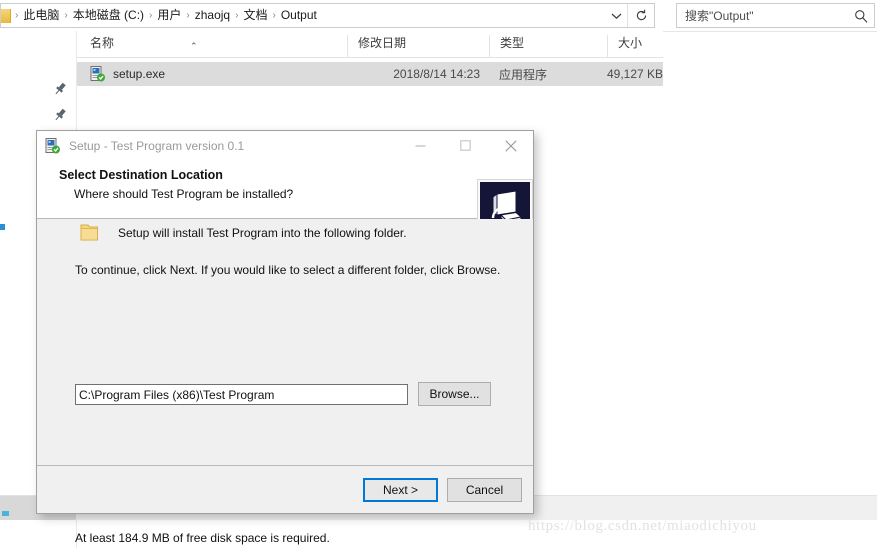 The width and height of the screenshot is (877, 548). Describe the element at coordinates (212, 15) in the screenshot. I see `breadcrumb-item-zhaojq: zhaojq` at that location.